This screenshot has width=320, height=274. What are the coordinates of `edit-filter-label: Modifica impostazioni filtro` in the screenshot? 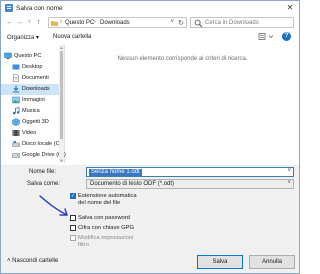 It's located at (105, 241).